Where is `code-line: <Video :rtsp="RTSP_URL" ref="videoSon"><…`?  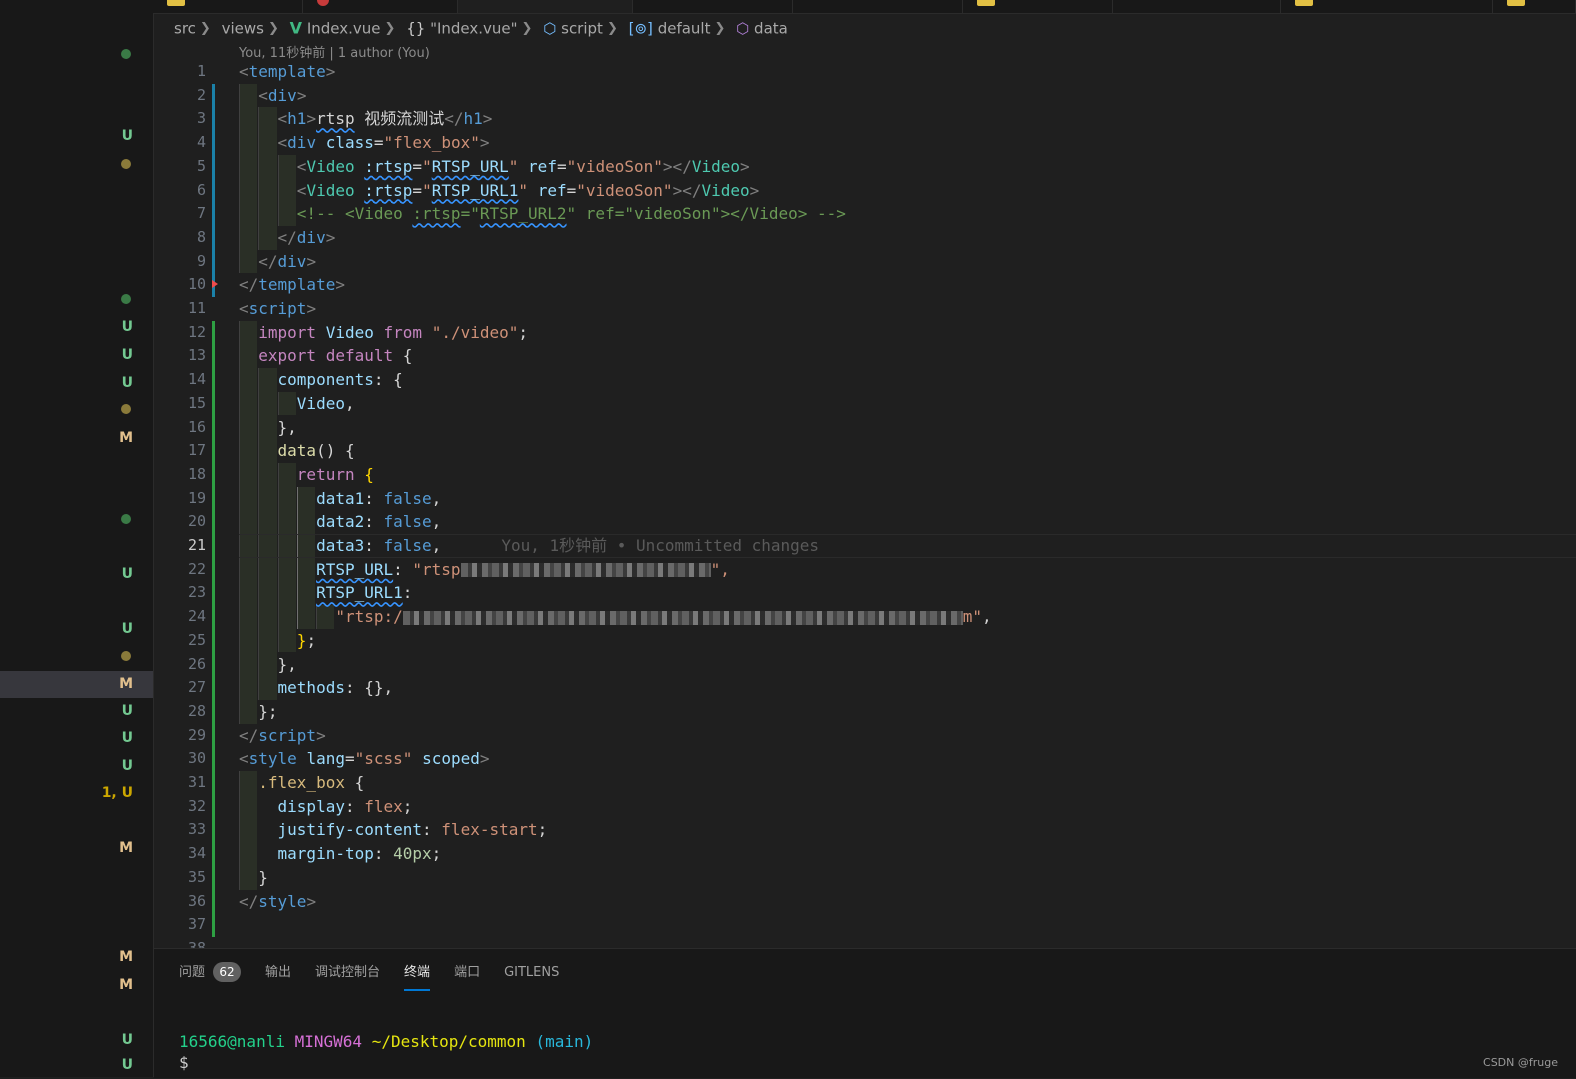
code-line: <Video :rtsp="RTSP_URL" ref="videoSon"><… is located at coordinates (494, 167).